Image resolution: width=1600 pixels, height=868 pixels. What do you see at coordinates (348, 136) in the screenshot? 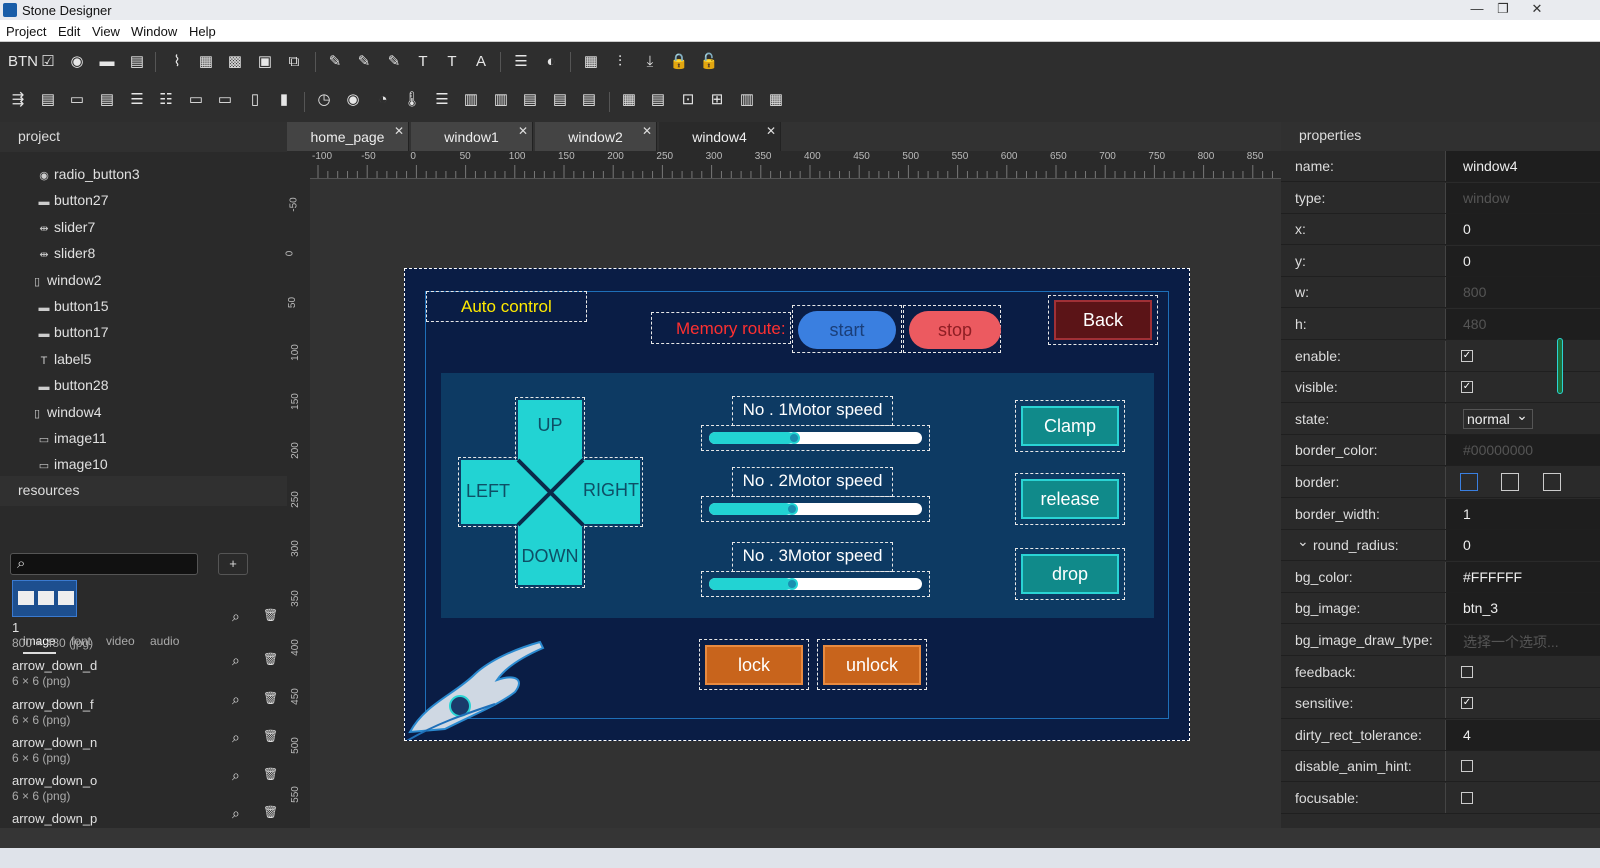
I see `tab-home_page: home_page ✕` at bounding box center [348, 136].